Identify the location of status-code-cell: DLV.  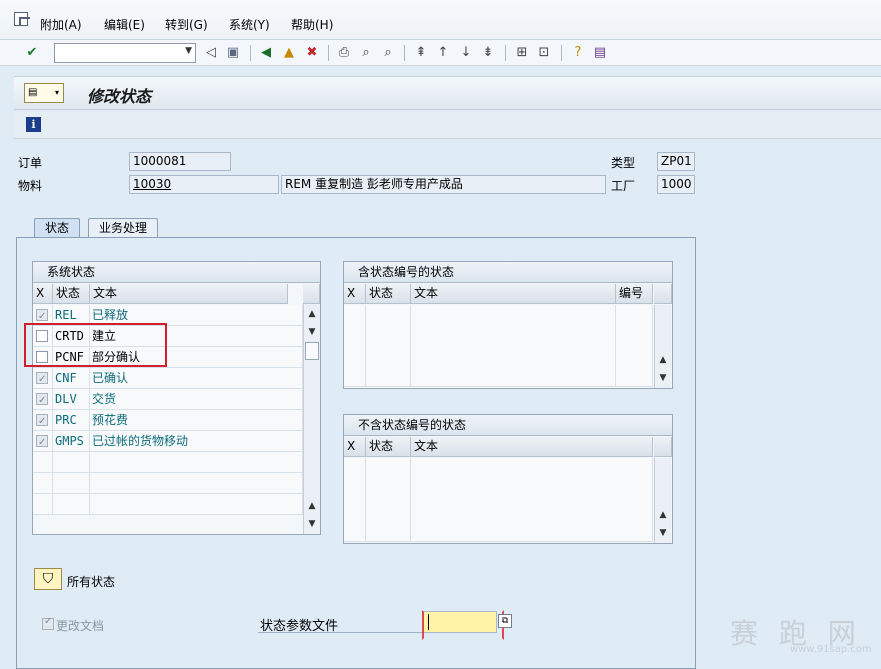
(71, 399).